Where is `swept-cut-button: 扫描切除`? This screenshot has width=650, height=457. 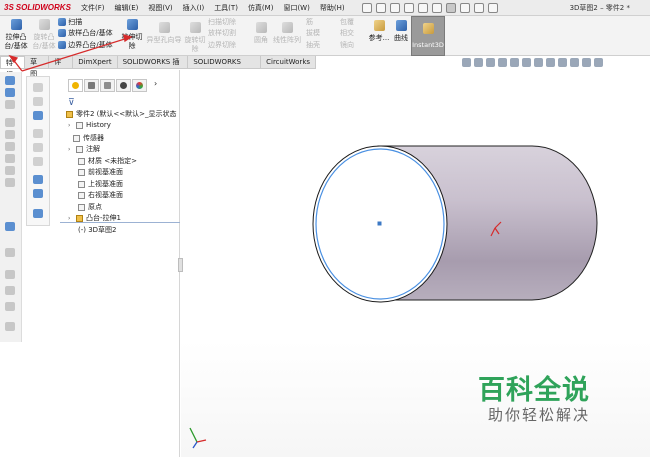
swept-cut-button: 扫描切除 is located at coordinates (222, 22).